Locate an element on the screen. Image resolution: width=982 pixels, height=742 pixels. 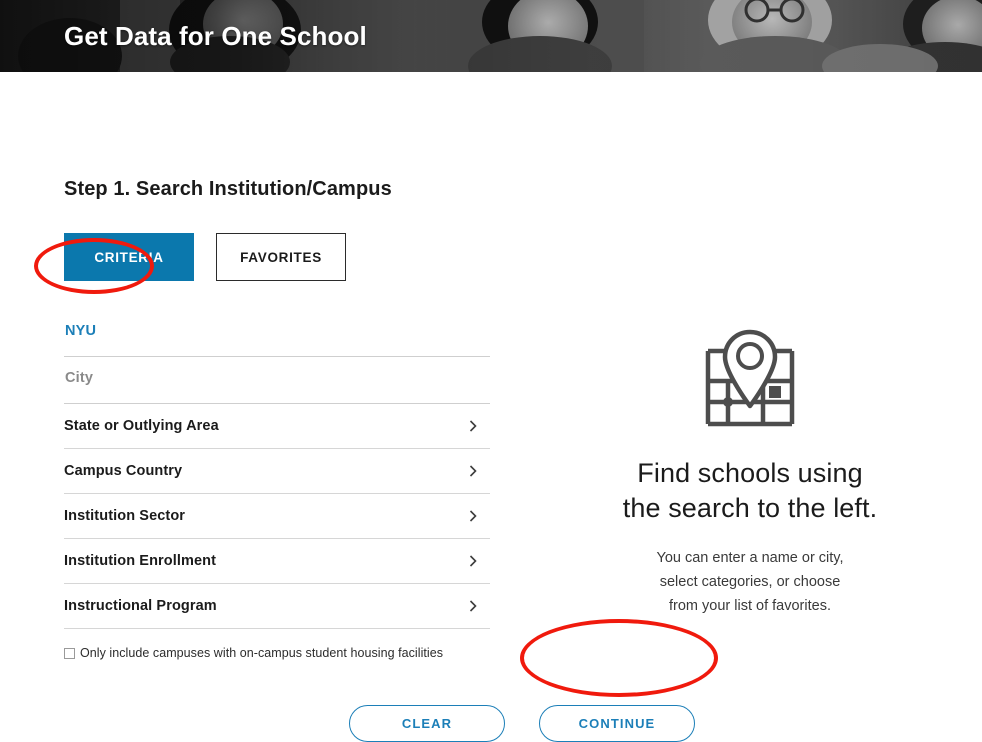
category-label: Instructional Program is located at coordinates (140, 606).